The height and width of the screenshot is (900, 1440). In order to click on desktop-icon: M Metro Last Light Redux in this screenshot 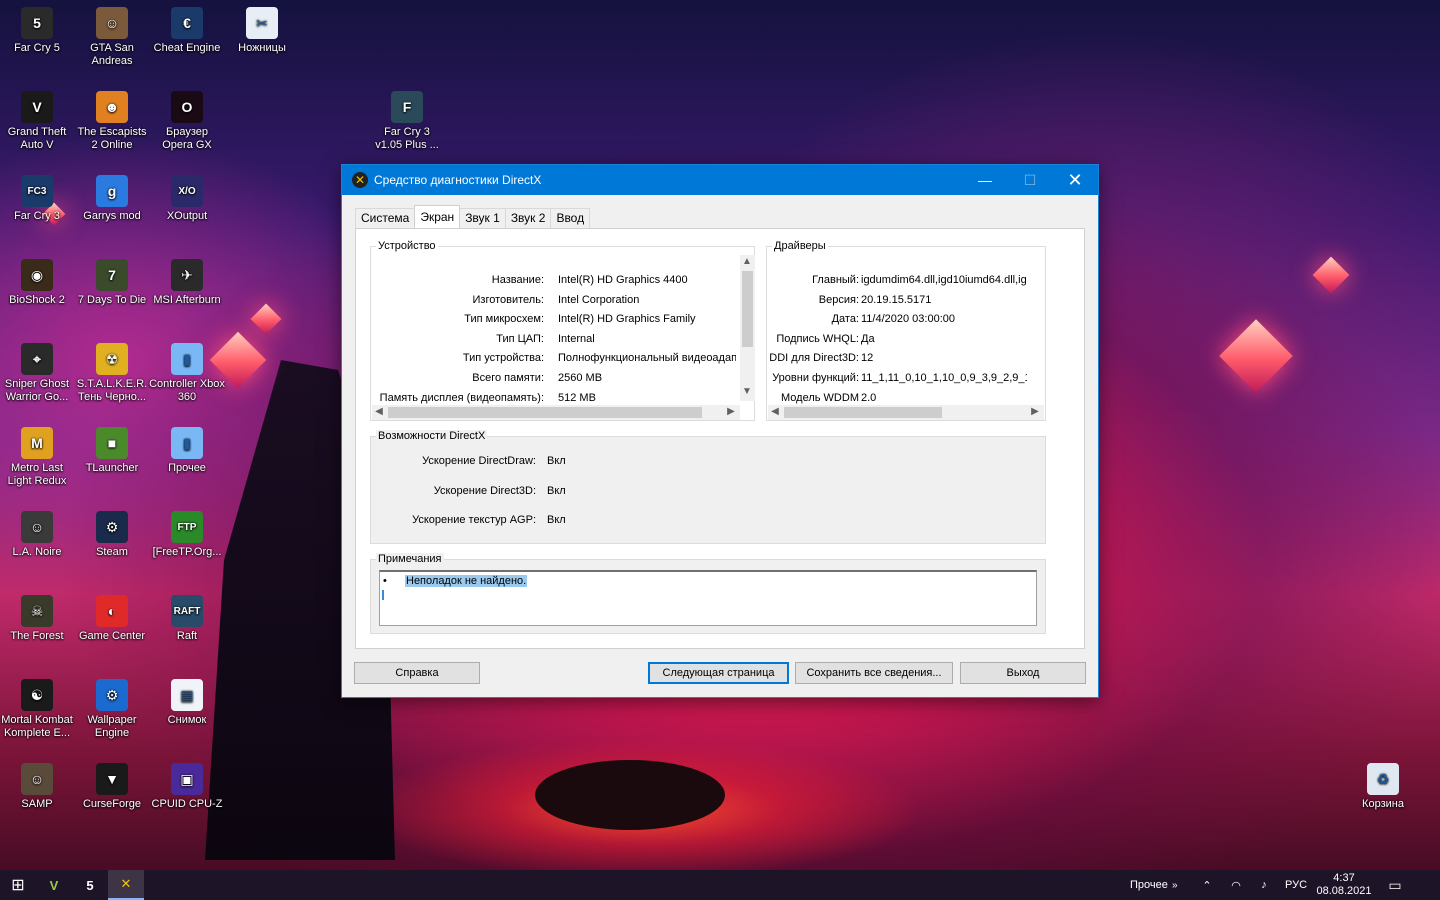, I will do `click(38, 465)`.